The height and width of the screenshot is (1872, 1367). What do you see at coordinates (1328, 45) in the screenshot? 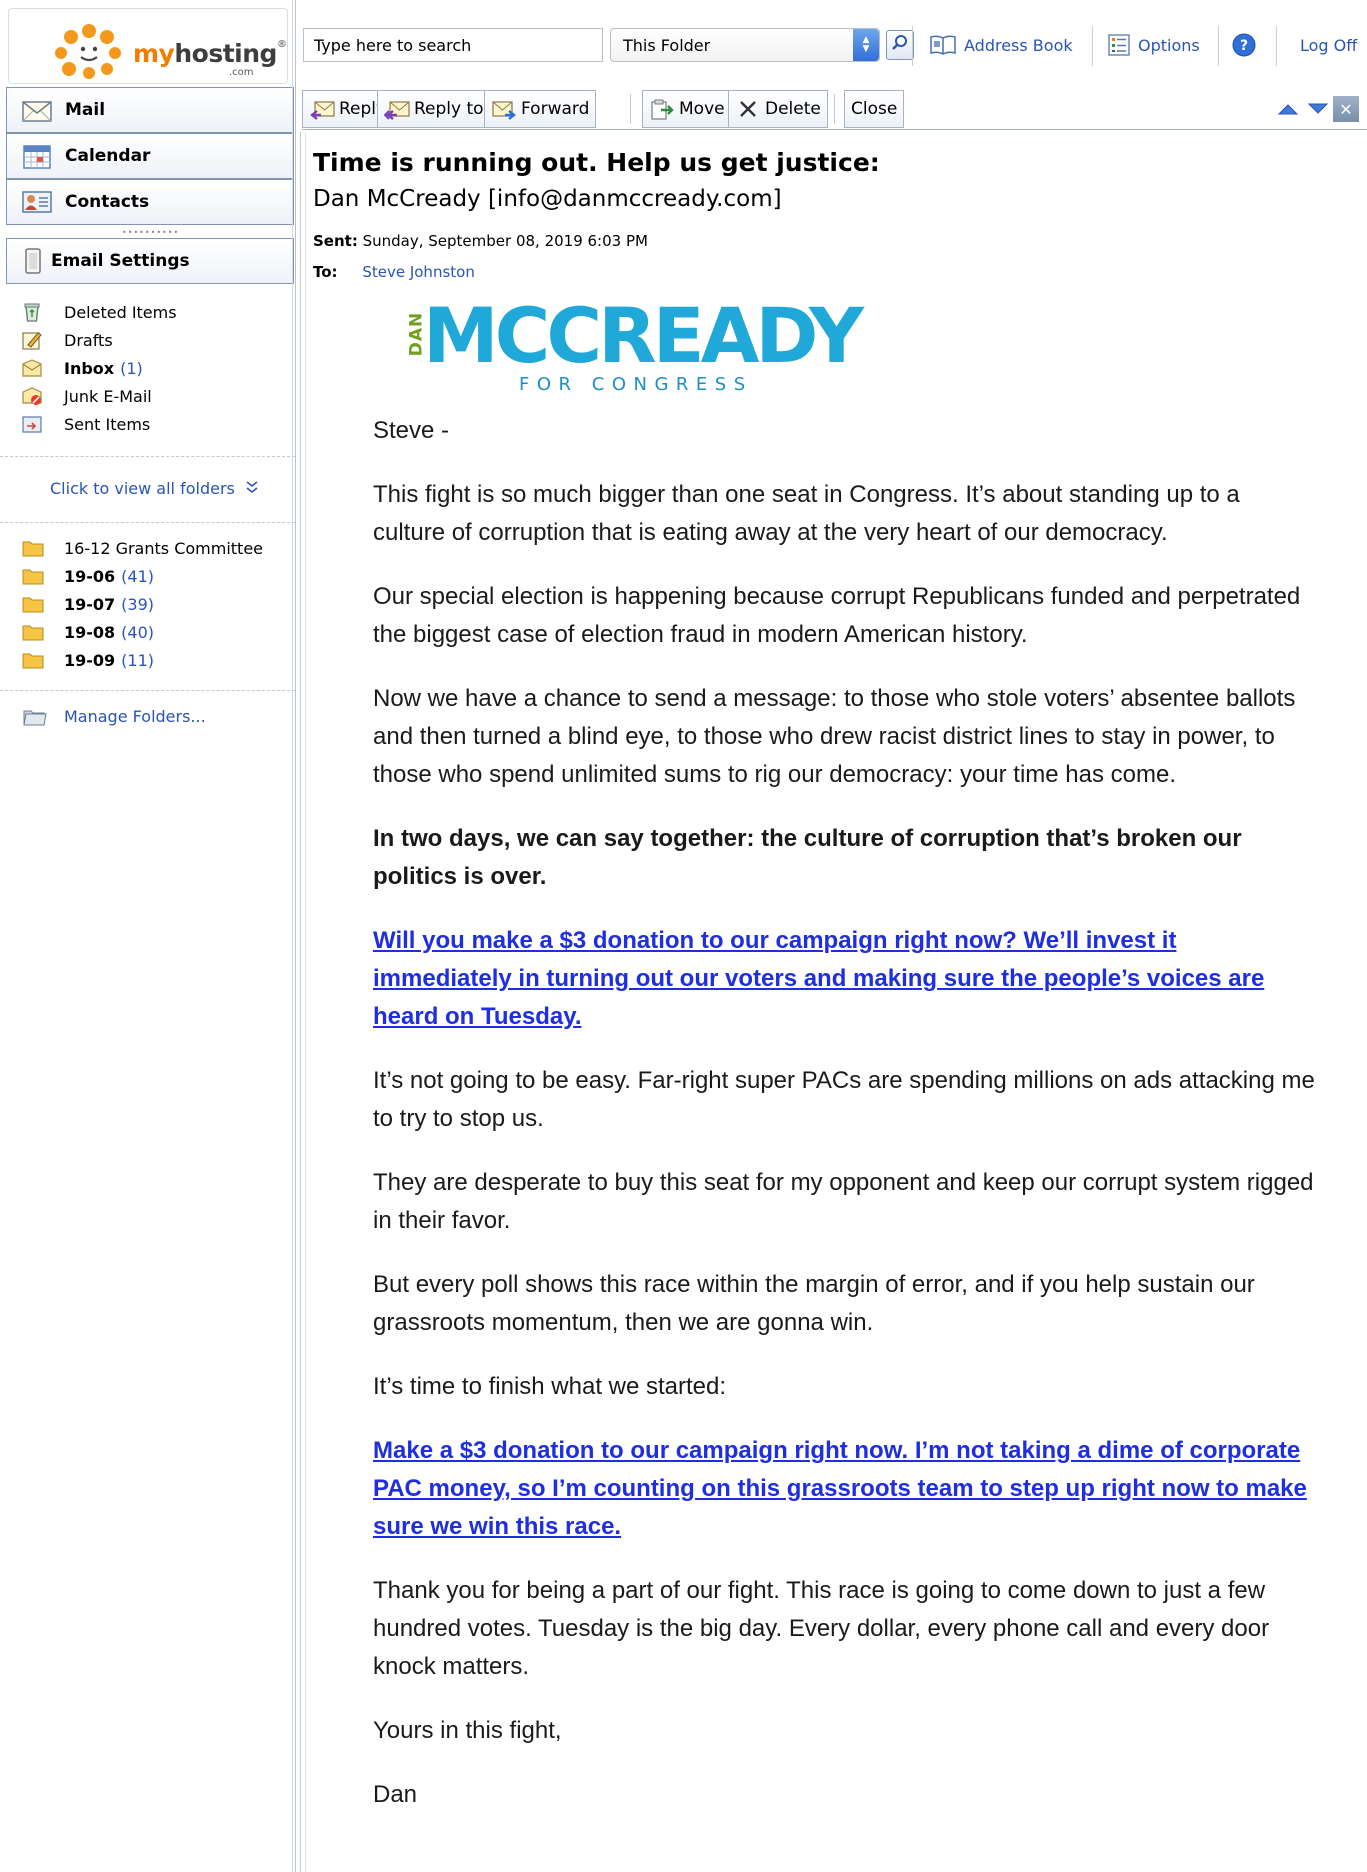
I see `log-off-link: Log Off` at bounding box center [1328, 45].